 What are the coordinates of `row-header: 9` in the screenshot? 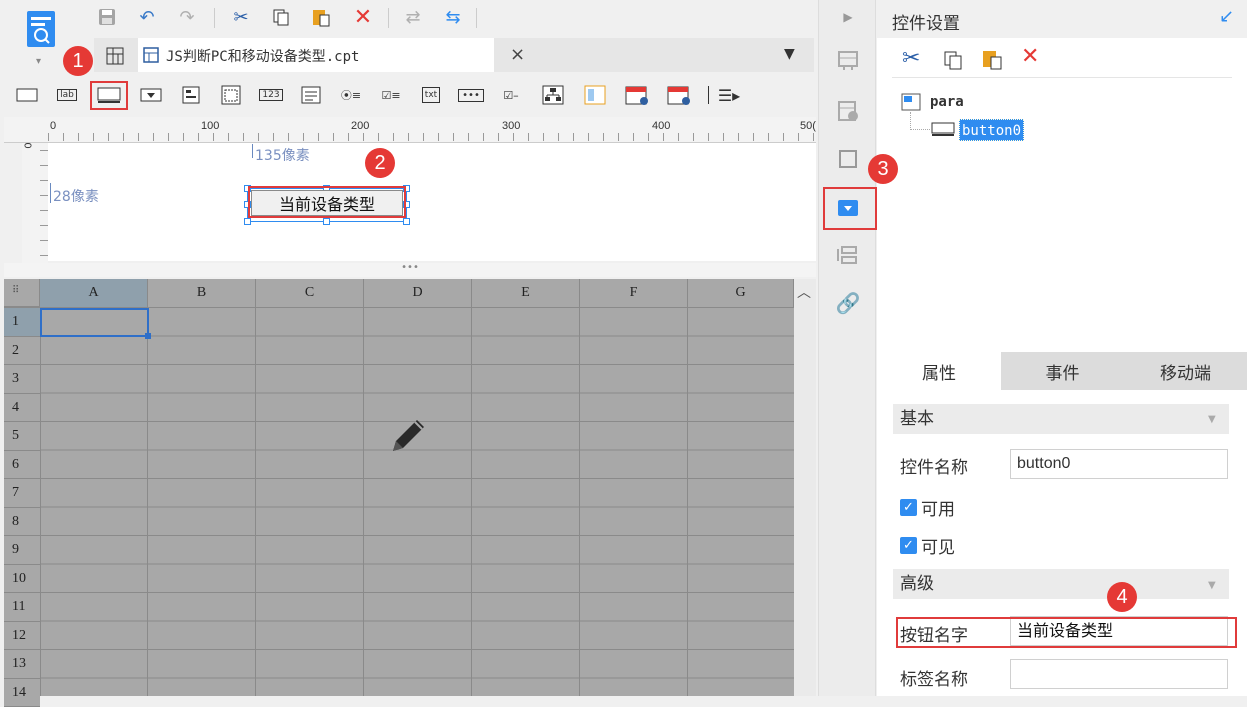 It's located at (22, 550).